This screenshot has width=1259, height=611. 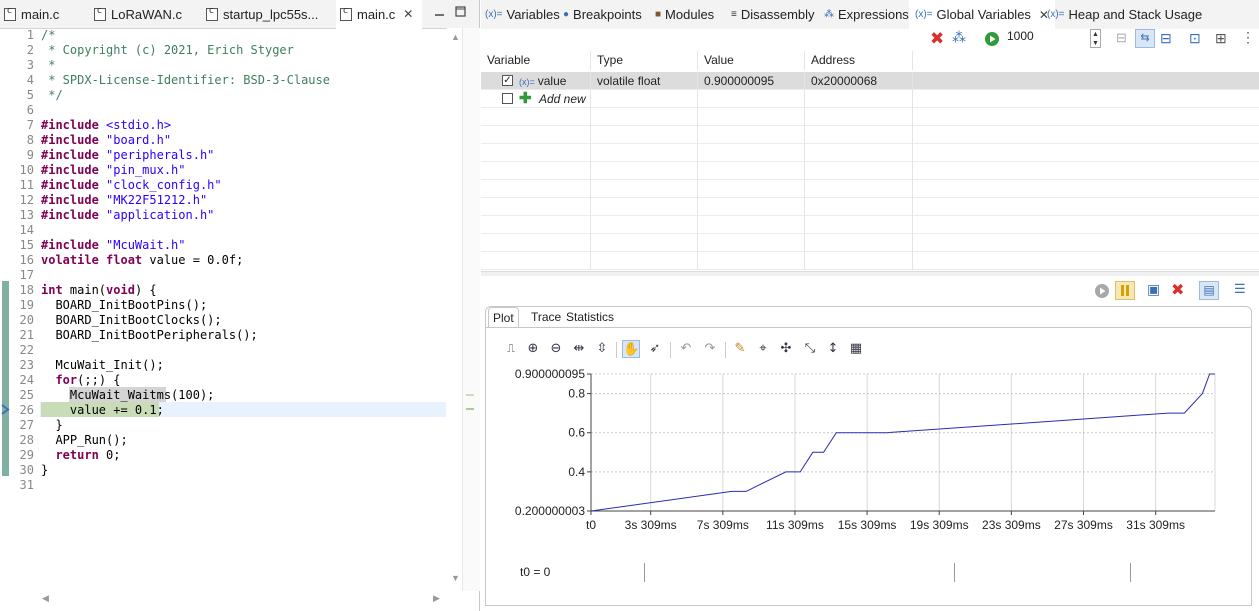 I want to click on start-refresh-icon, so click(x=992, y=39).